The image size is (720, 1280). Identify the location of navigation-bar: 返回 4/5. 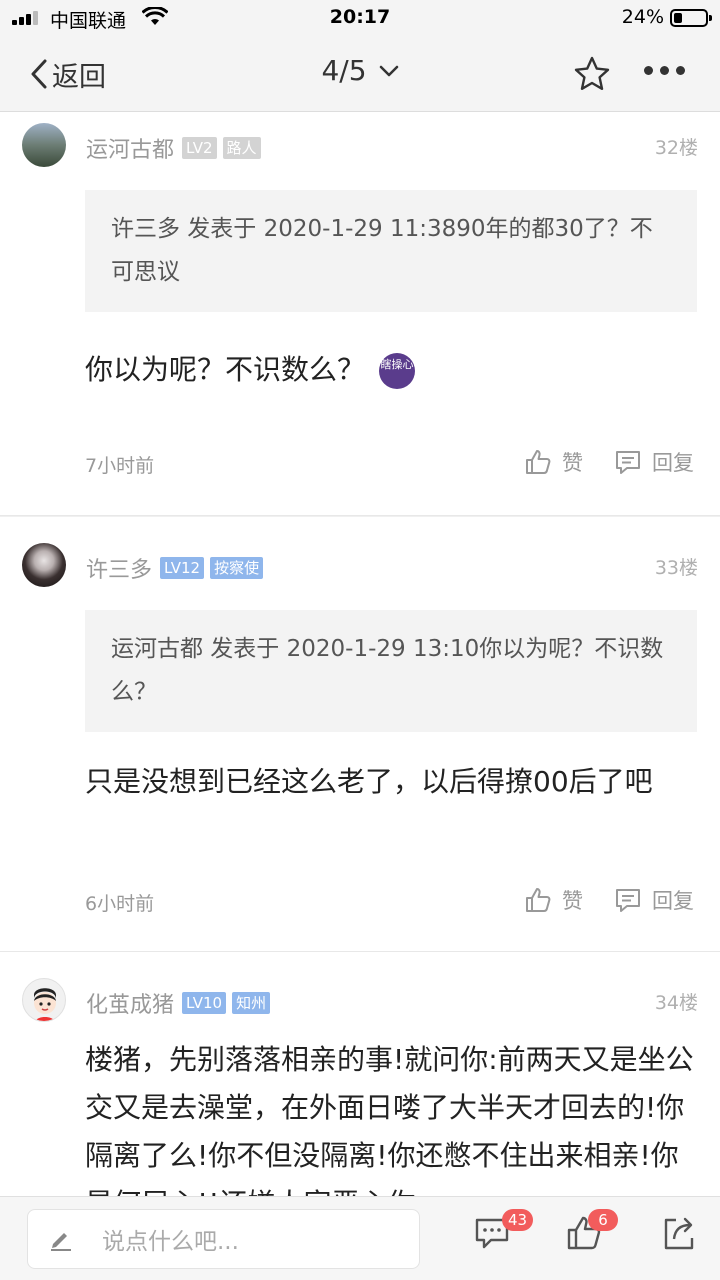
(360, 74).